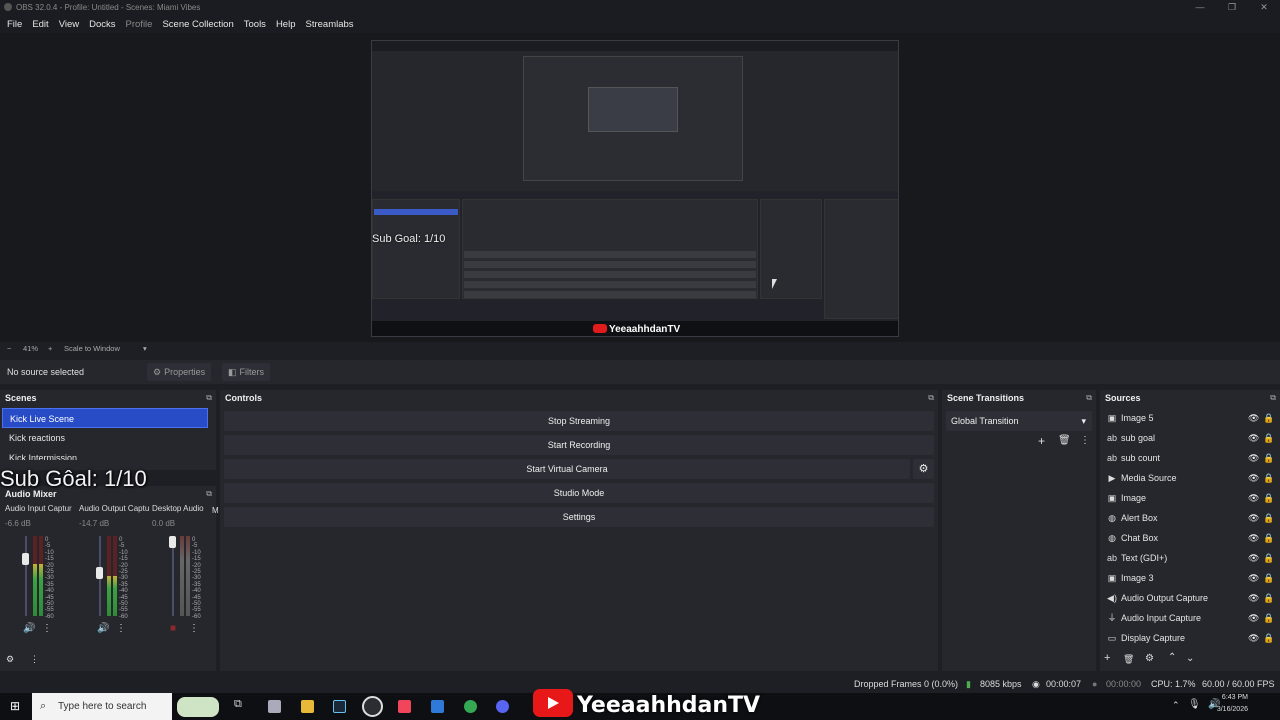  What do you see at coordinates (197, 24) in the screenshot?
I see `menu-scene-collection: Scene Collection` at bounding box center [197, 24].